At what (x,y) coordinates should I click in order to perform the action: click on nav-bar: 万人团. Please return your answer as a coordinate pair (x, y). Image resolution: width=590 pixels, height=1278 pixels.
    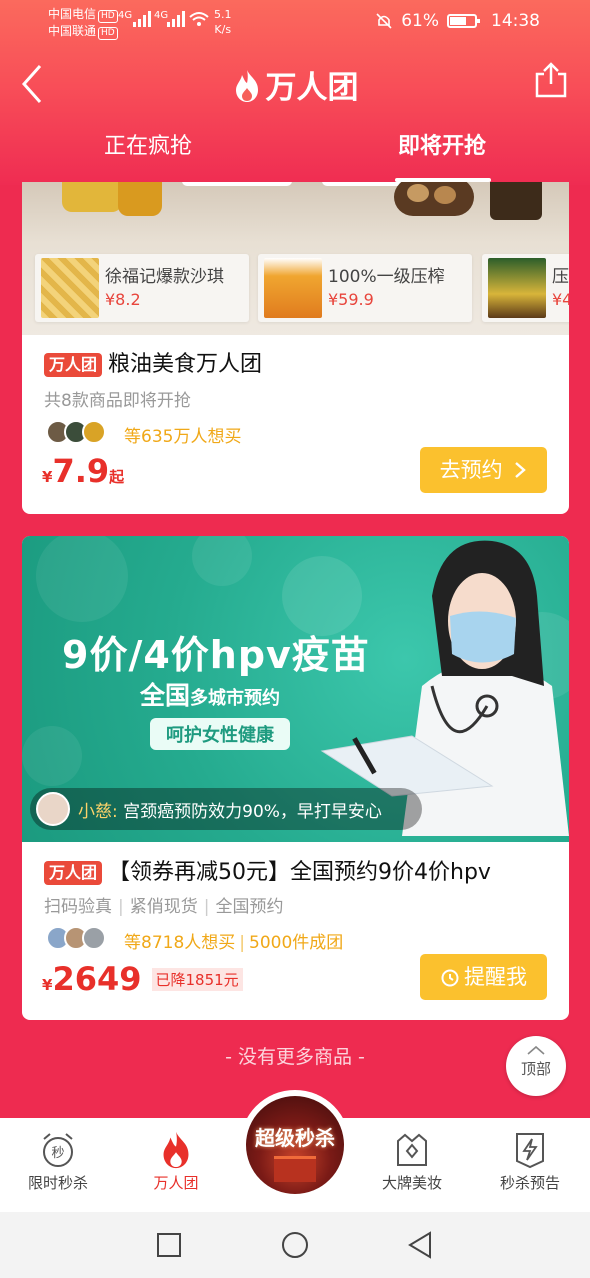
    Looking at the image, I should click on (295, 82).